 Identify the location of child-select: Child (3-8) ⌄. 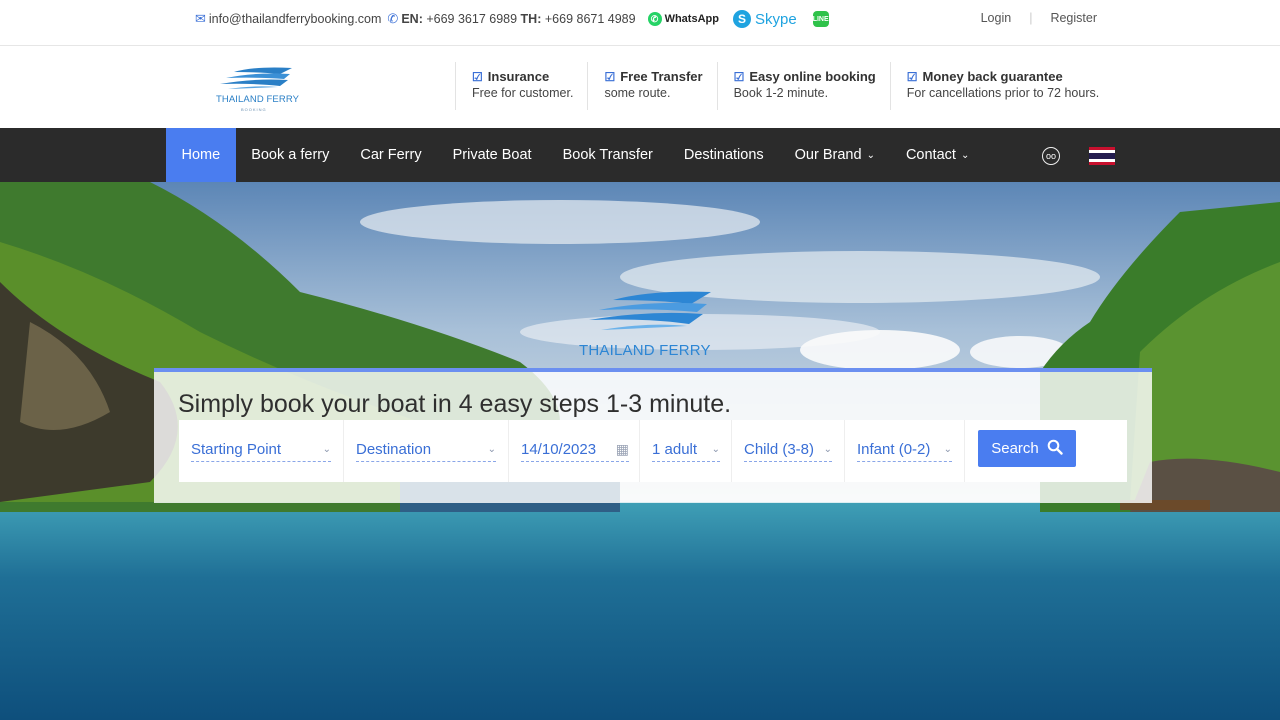
(788, 451).